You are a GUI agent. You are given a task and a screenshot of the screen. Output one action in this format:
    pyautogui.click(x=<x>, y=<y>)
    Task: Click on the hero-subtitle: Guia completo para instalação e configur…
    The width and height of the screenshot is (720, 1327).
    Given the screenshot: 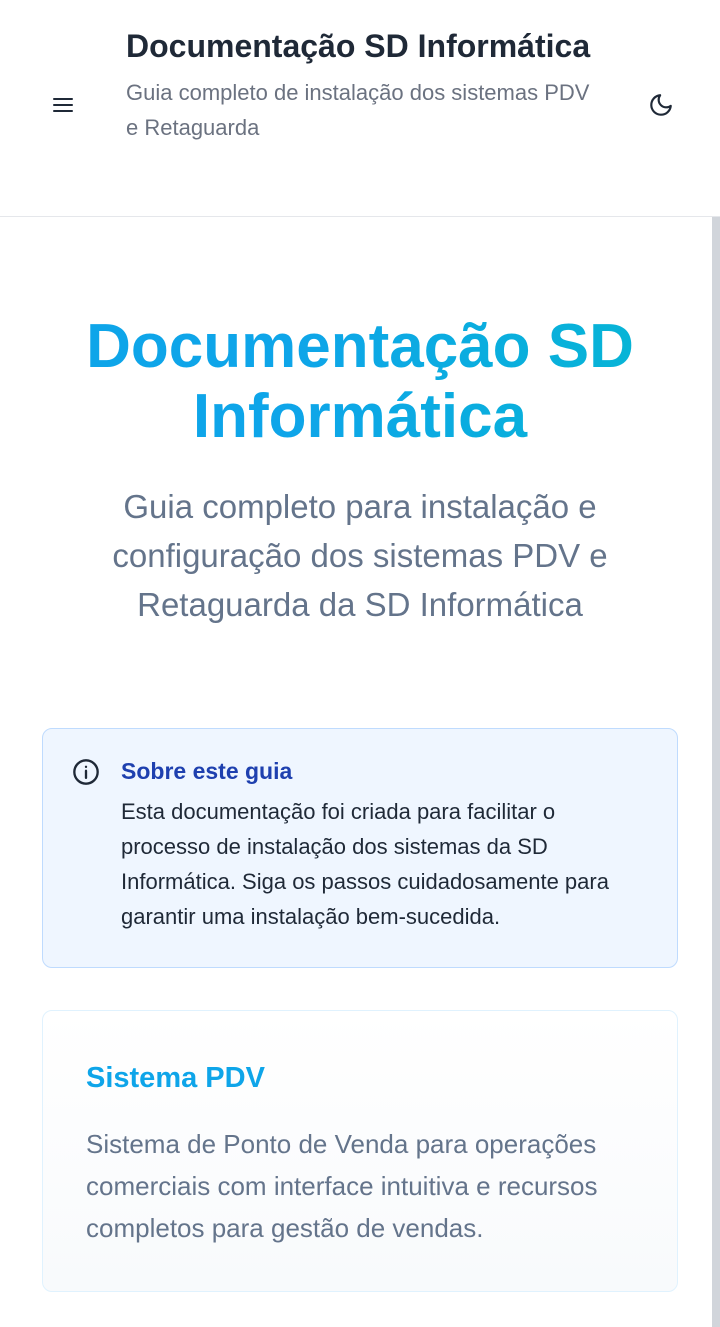 What is the action you would take?
    pyautogui.click(x=360, y=555)
    